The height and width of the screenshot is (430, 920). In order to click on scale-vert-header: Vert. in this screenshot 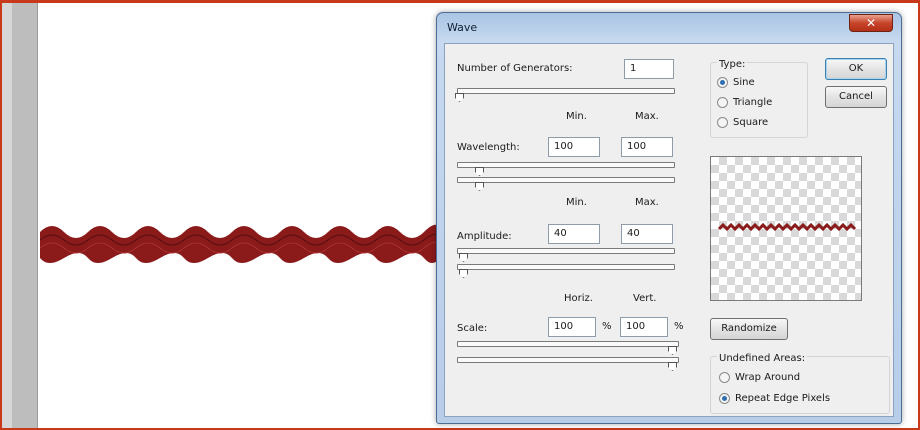, I will do `click(645, 298)`.